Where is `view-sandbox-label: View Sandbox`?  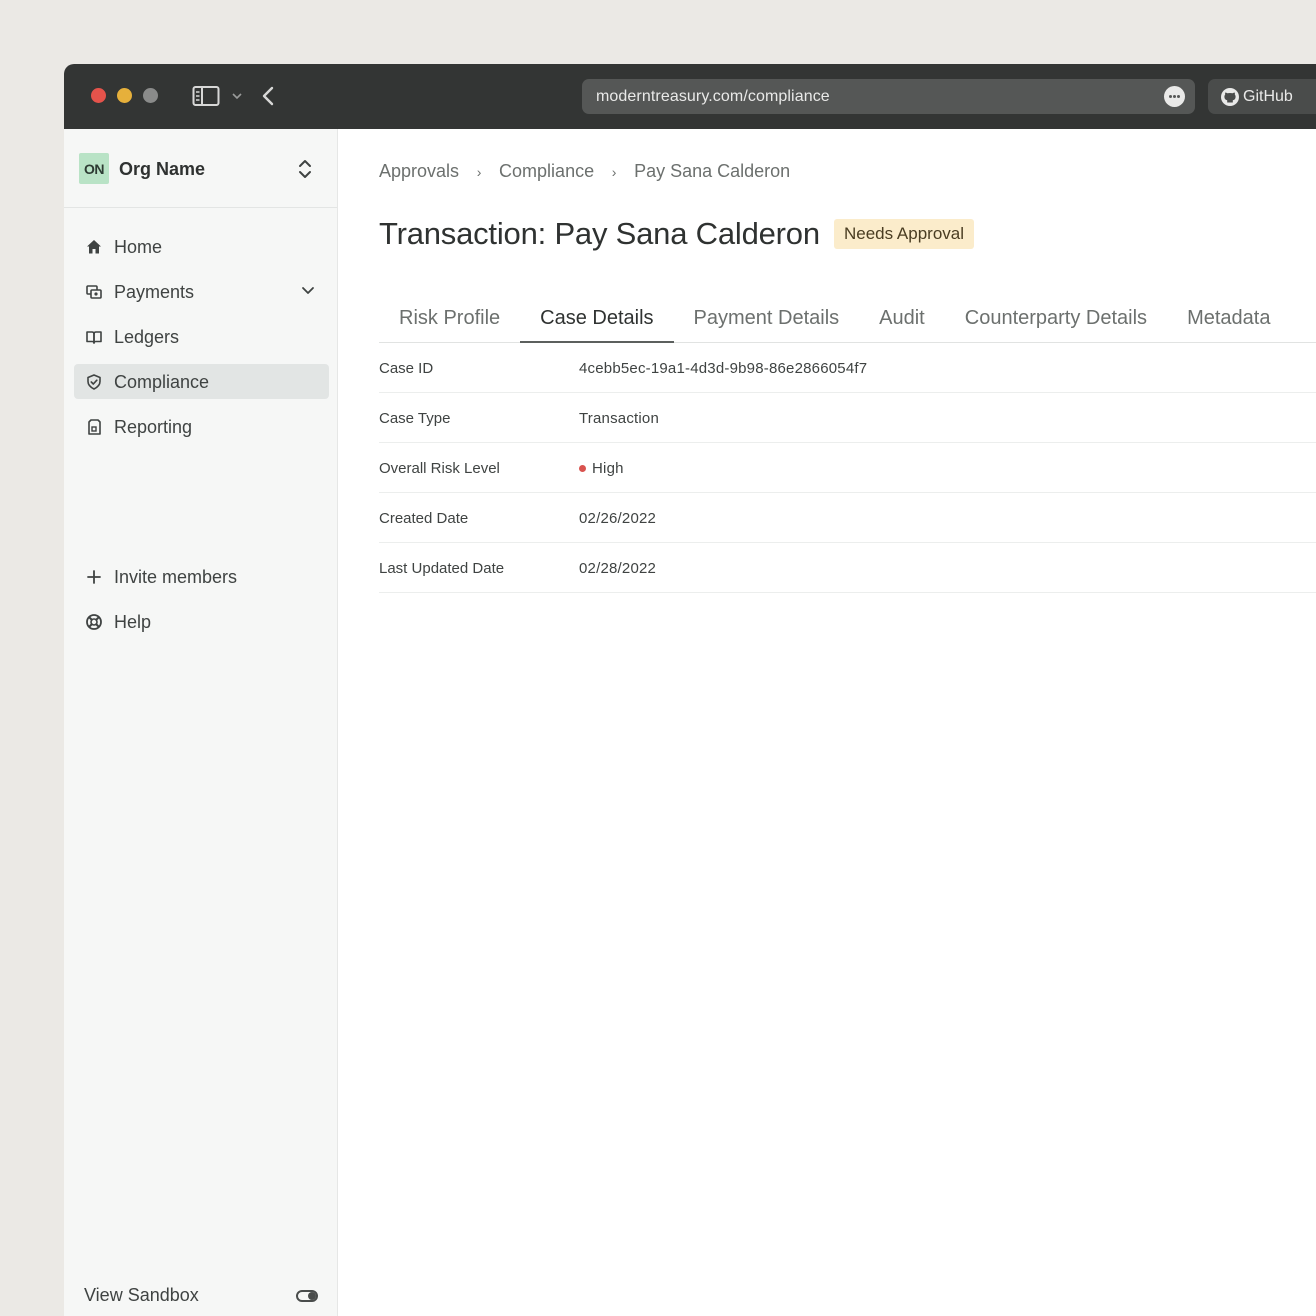 view-sandbox-label: View Sandbox is located at coordinates (141, 1295).